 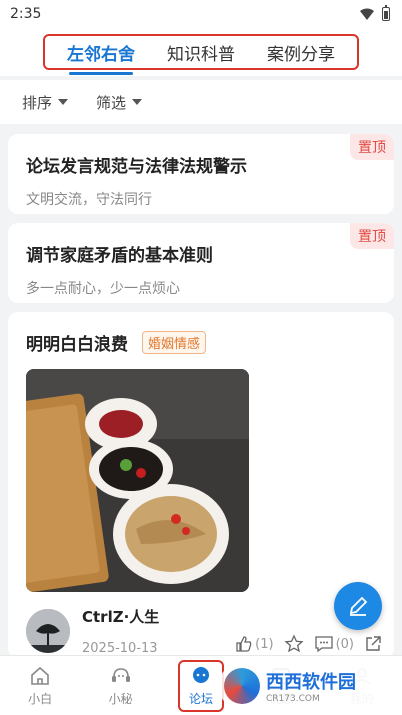 What do you see at coordinates (244, 644) in the screenshot?
I see `thumbs-up-icon` at bounding box center [244, 644].